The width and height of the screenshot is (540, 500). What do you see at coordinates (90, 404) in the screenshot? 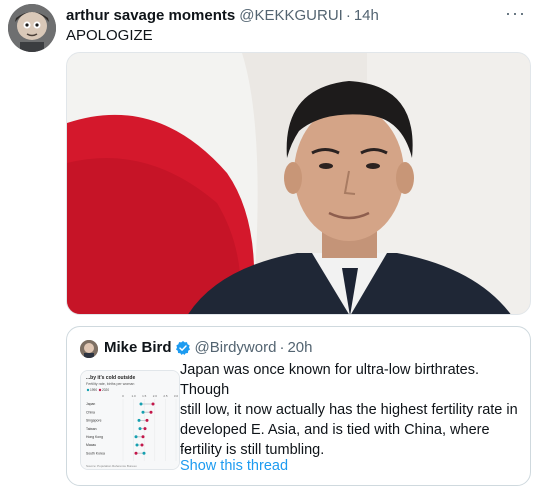
I see `thumb-row-label: Japan` at bounding box center [90, 404].